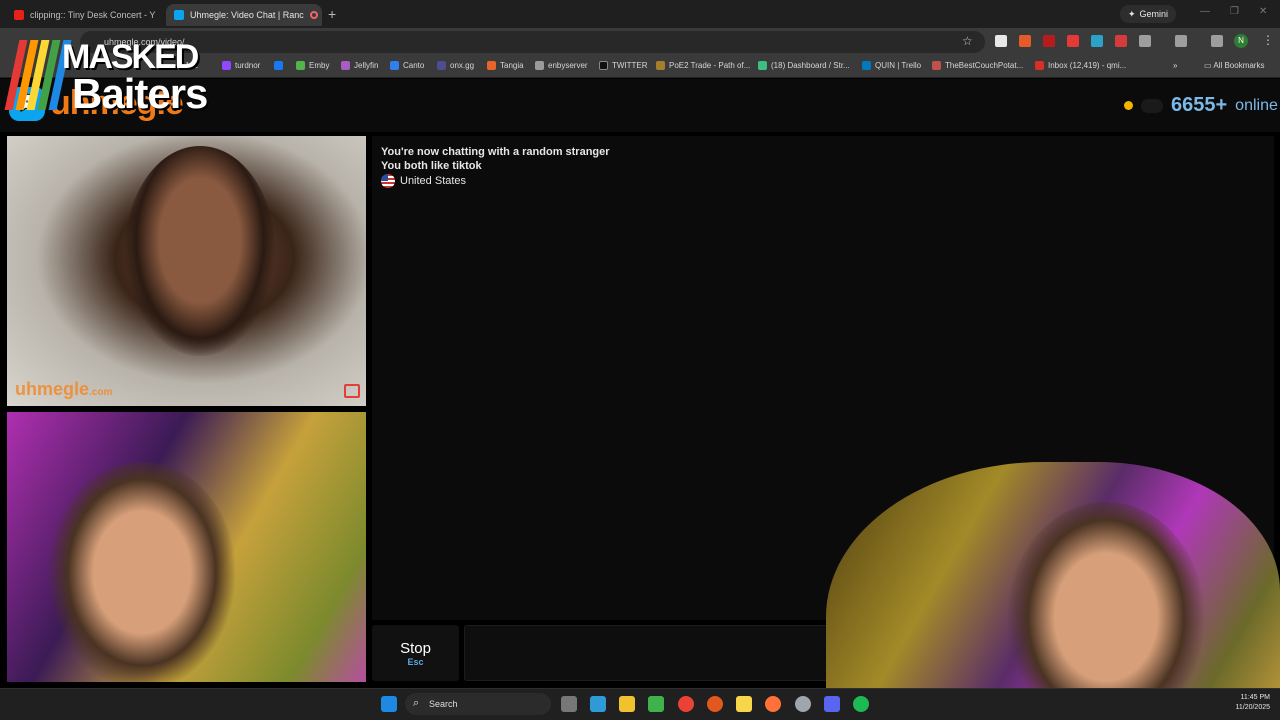 This screenshot has height=720, width=1280. I want to click on self-figure, so click(142, 572).